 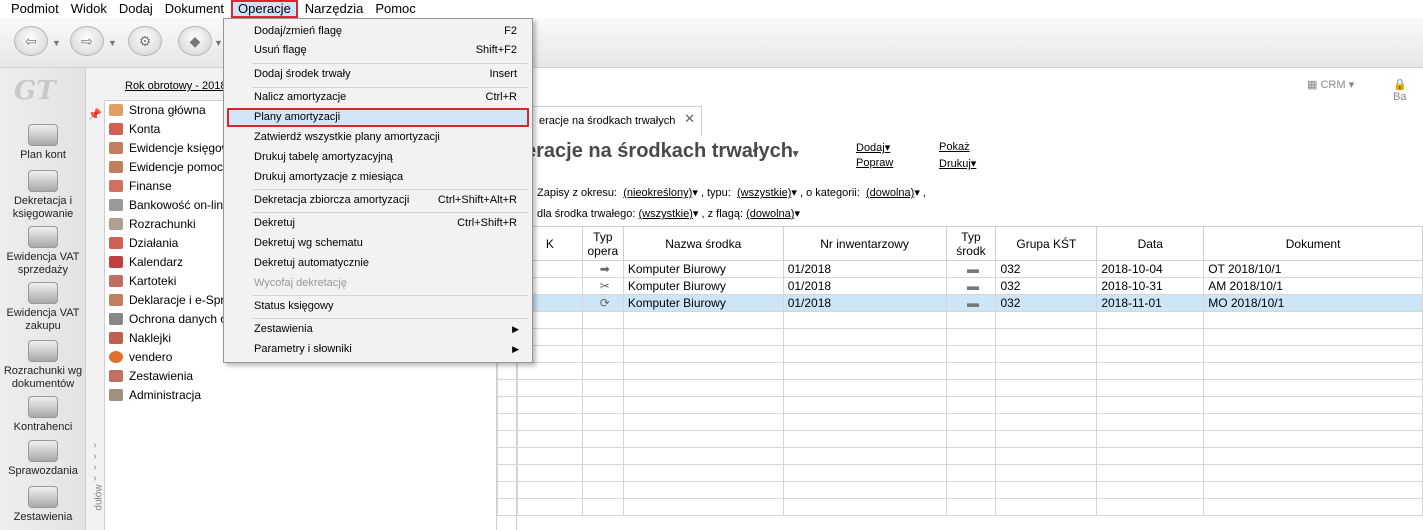 What do you see at coordinates (602, 243) in the screenshot?
I see `column-header-typ-opera: Typ opera` at bounding box center [602, 243].